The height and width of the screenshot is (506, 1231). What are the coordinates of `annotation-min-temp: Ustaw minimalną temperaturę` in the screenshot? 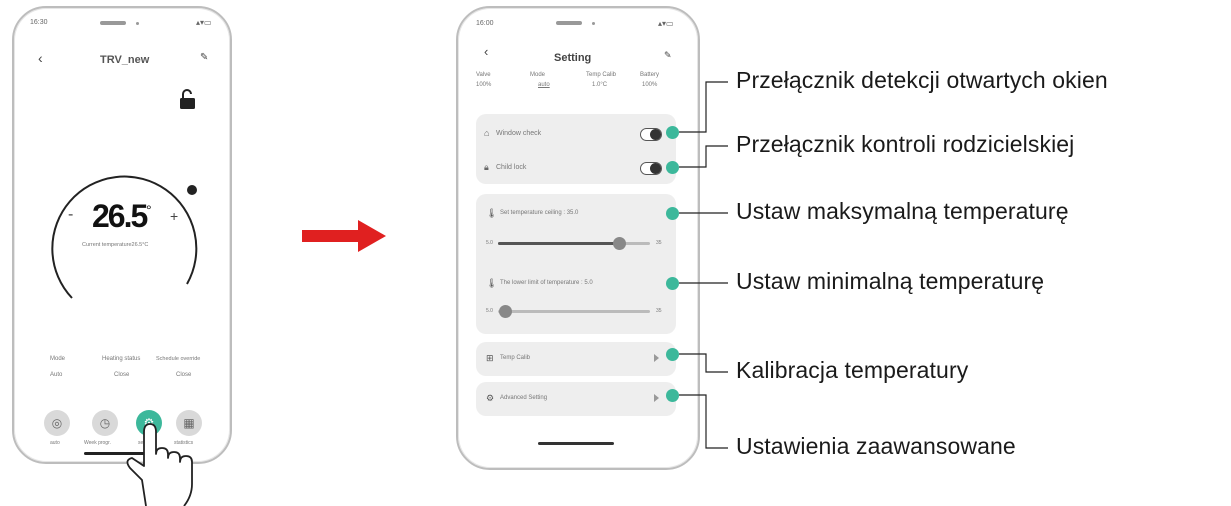 It's located at (890, 281).